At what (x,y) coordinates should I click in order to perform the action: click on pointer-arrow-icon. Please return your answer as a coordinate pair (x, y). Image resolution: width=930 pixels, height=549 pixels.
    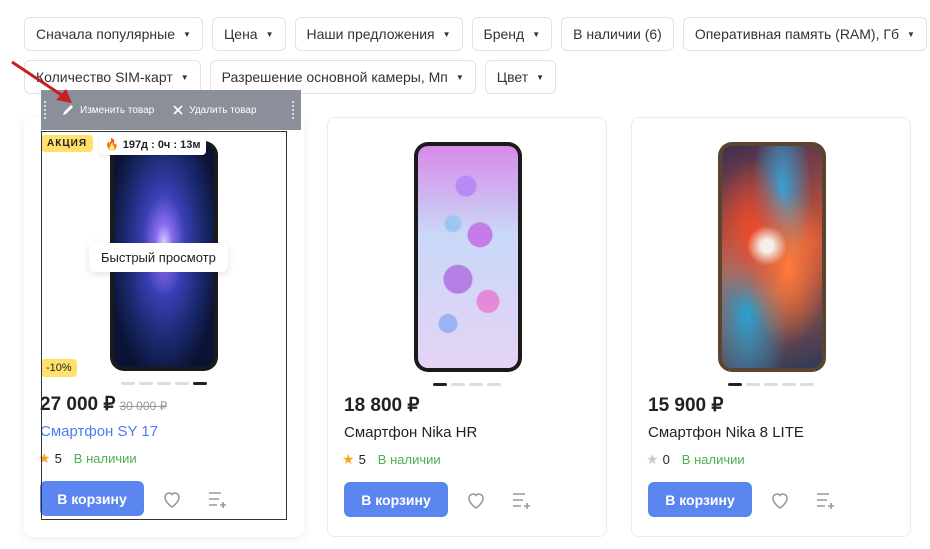
    Looking at the image, I should click on (41, 81).